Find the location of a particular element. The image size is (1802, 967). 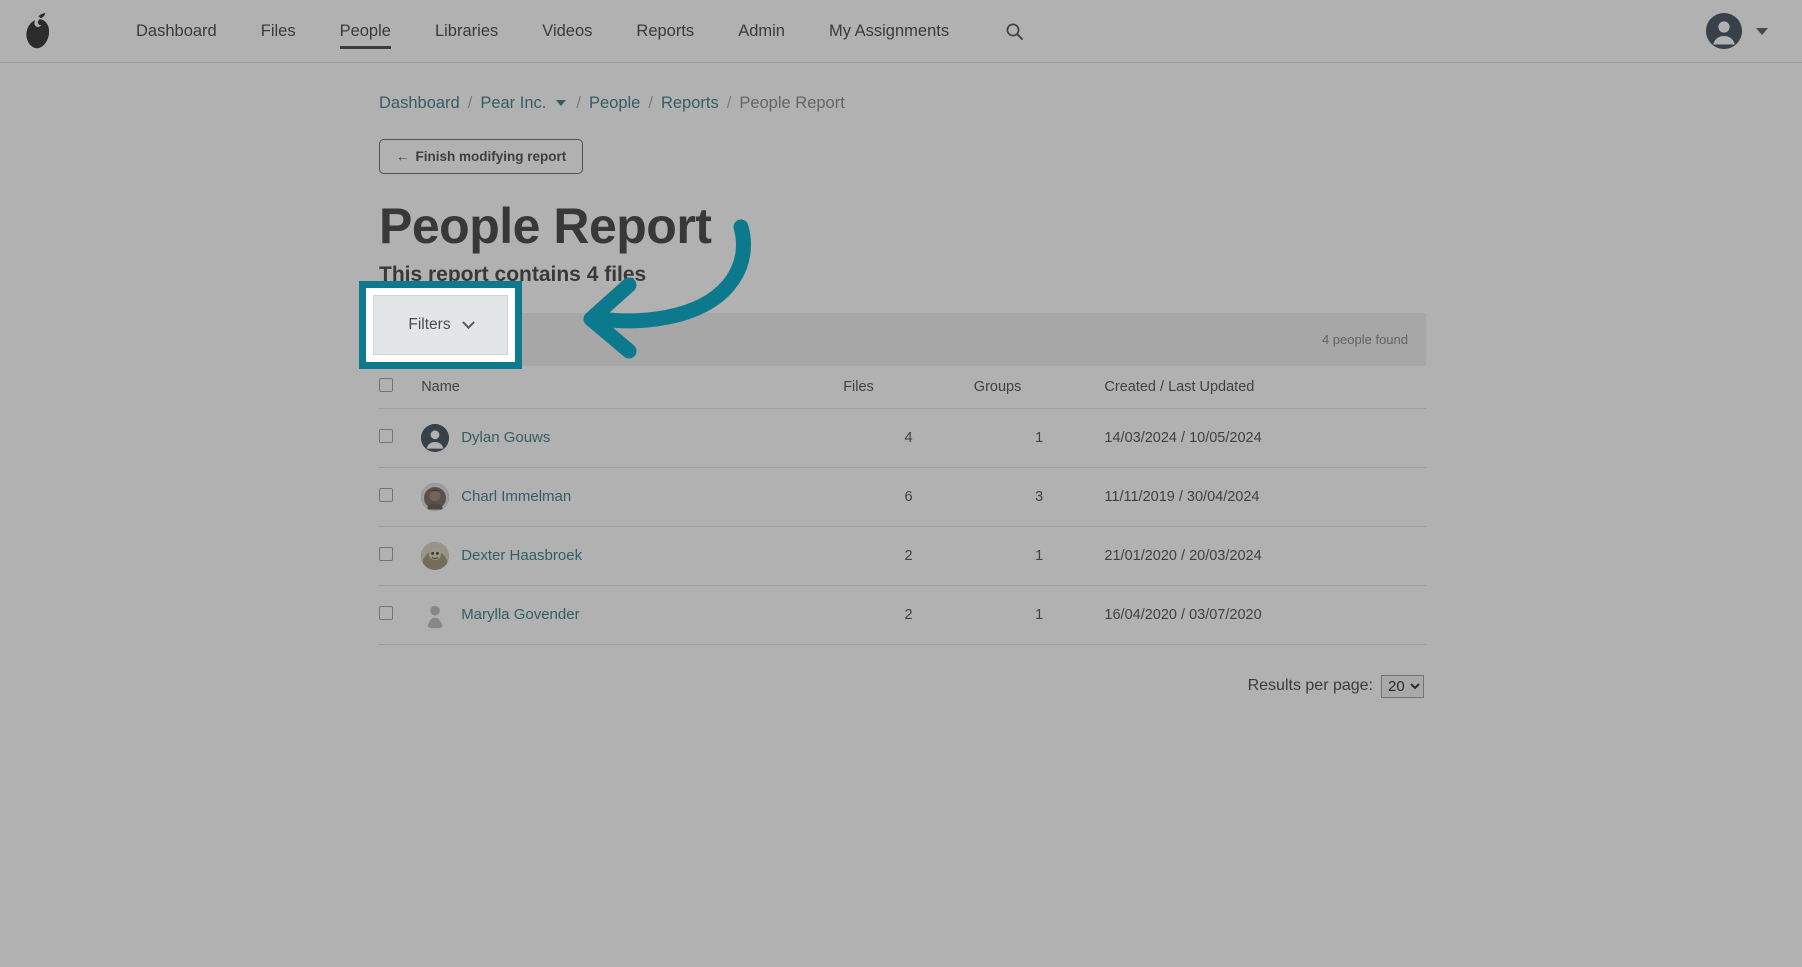

select-all-checkbox is located at coordinates (386, 384).